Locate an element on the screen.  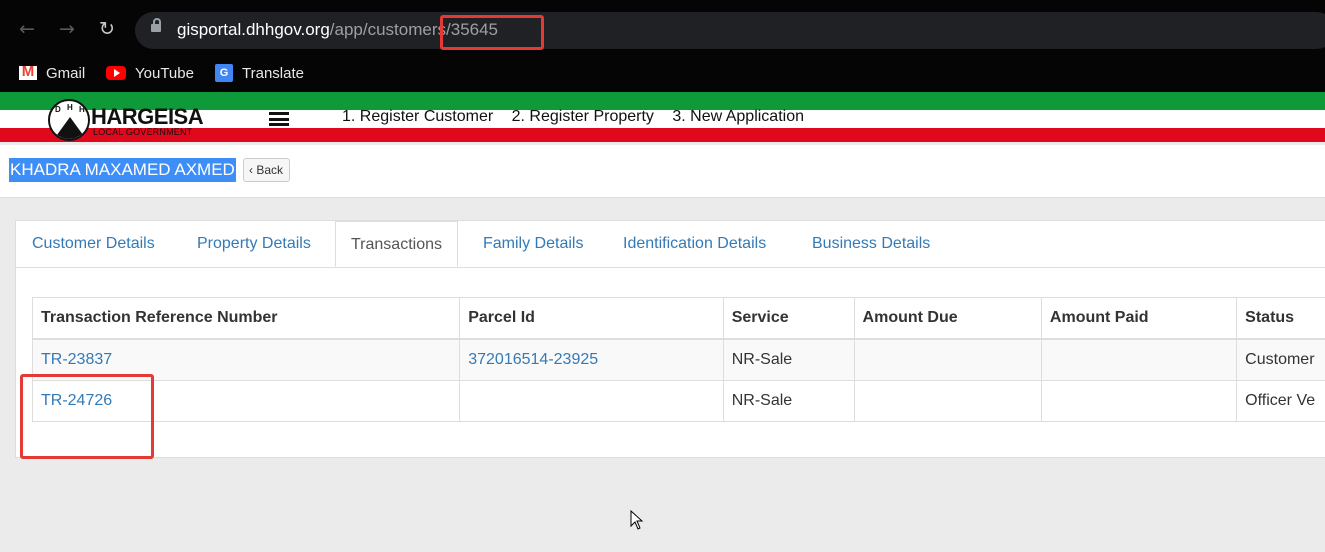
tab-family-details: Family Details is located at coordinates (533, 244).